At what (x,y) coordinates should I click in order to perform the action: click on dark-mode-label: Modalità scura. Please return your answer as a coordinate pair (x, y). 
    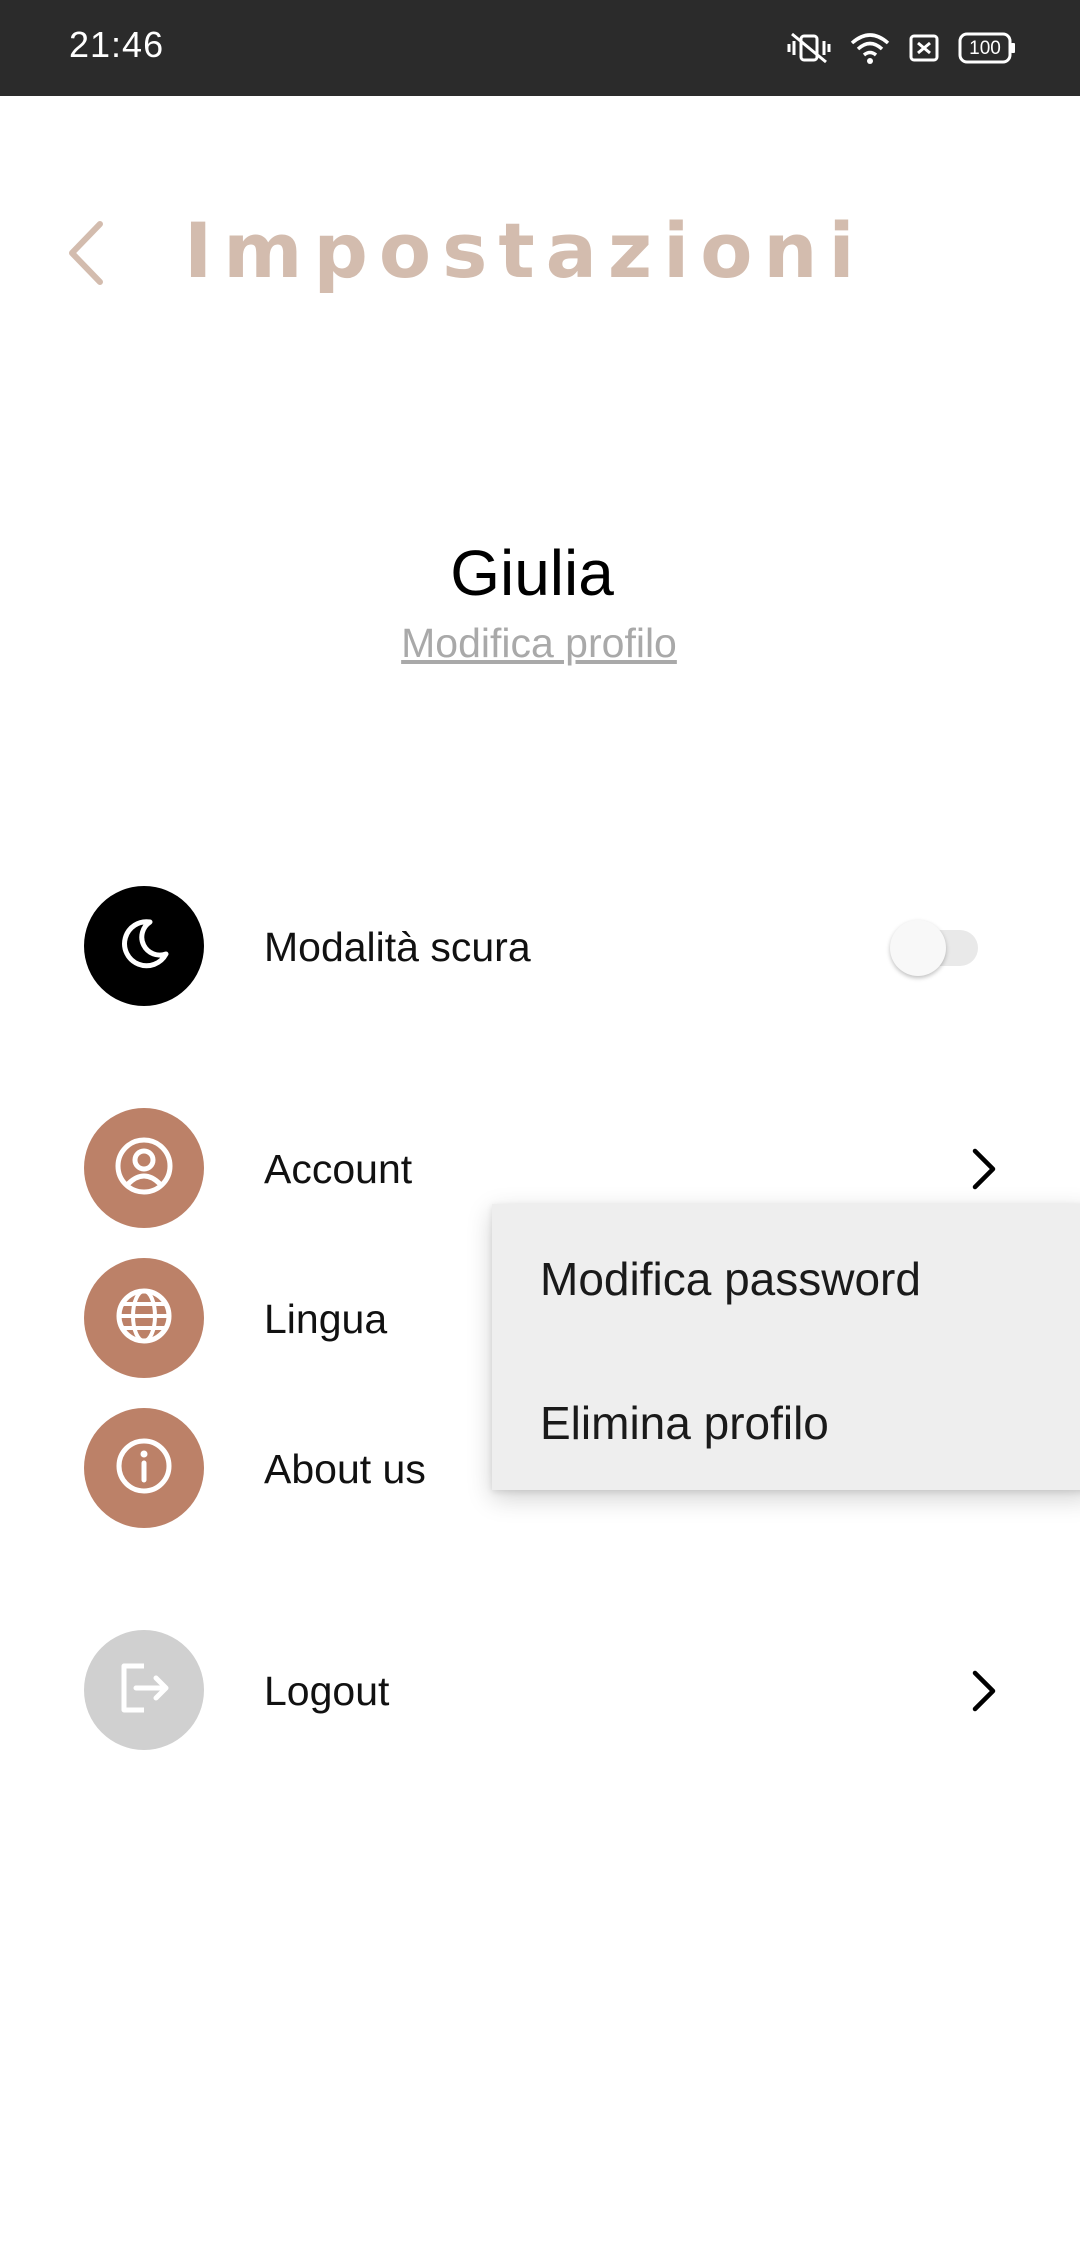
    Looking at the image, I should click on (397, 947).